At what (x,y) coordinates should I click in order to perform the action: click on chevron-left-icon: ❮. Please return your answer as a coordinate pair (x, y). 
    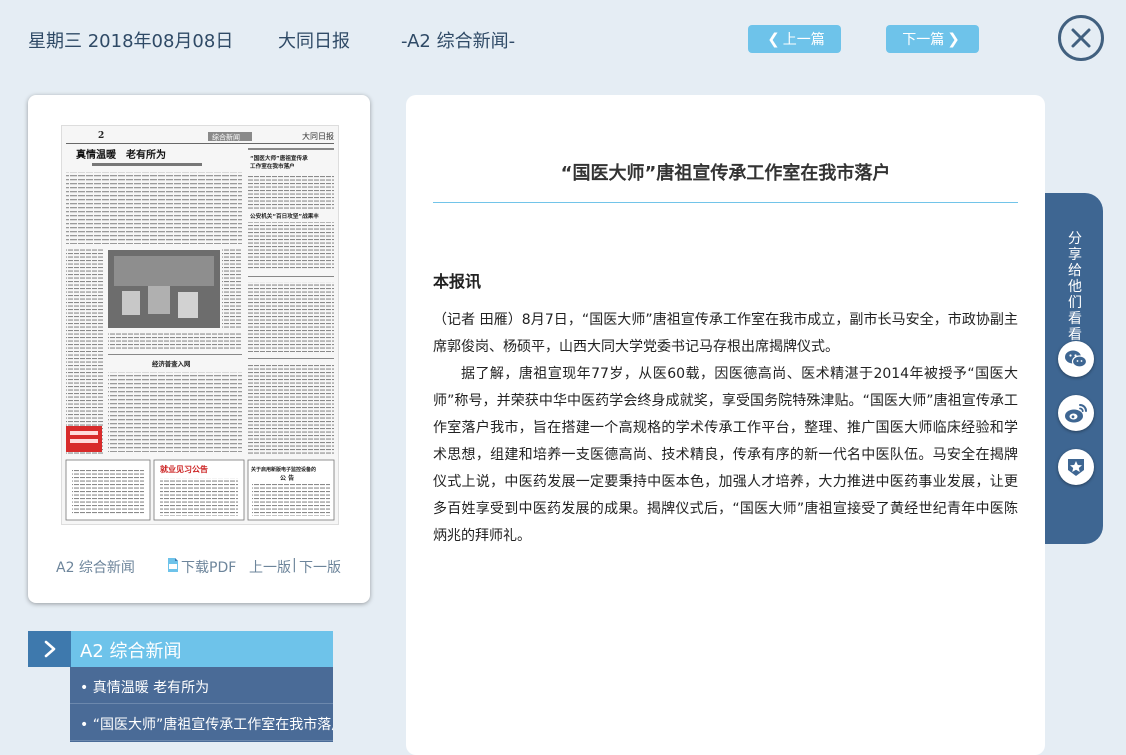
    Looking at the image, I should click on (773, 39).